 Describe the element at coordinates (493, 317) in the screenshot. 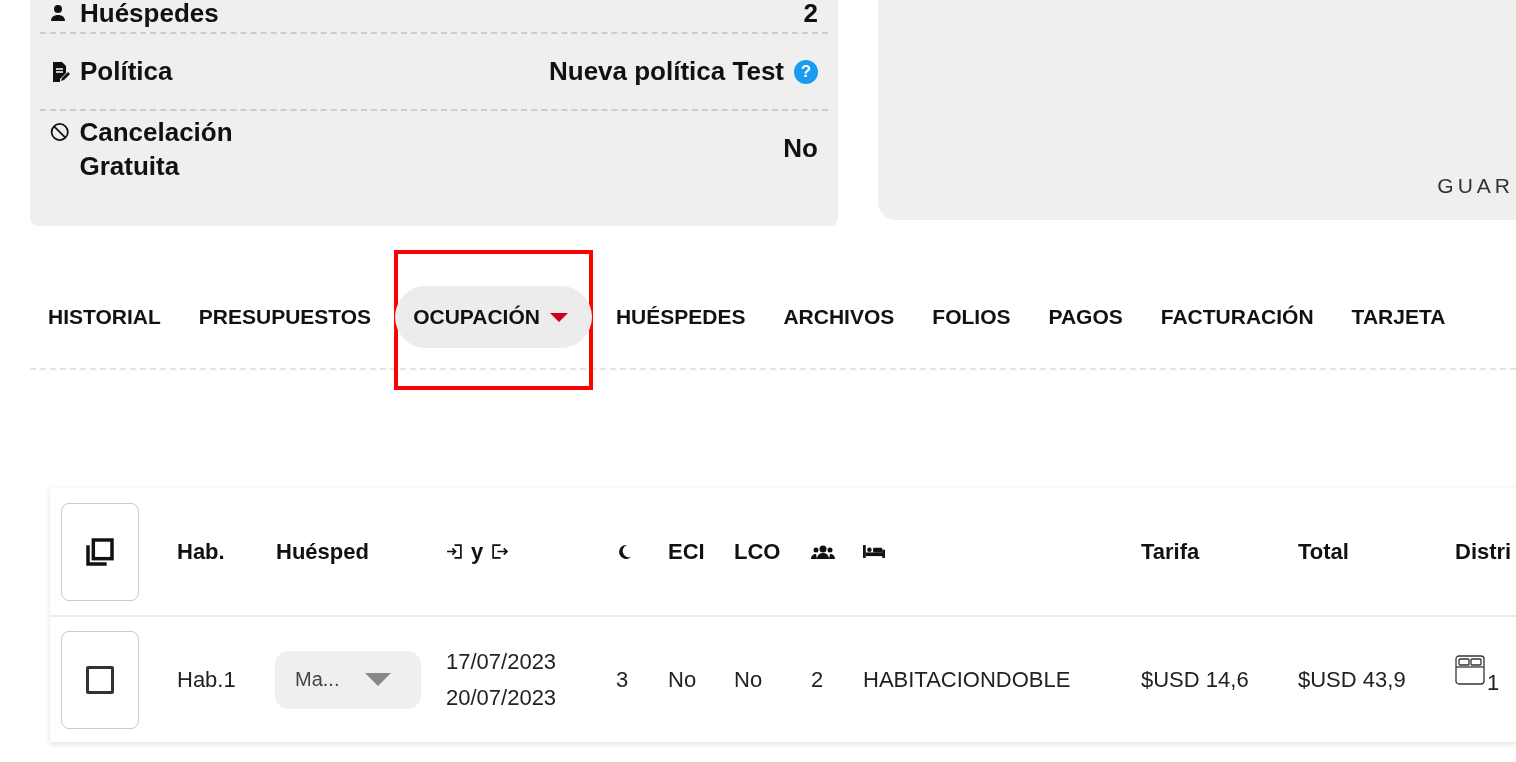

I see `tab: OCUPACIÓN` at that location.